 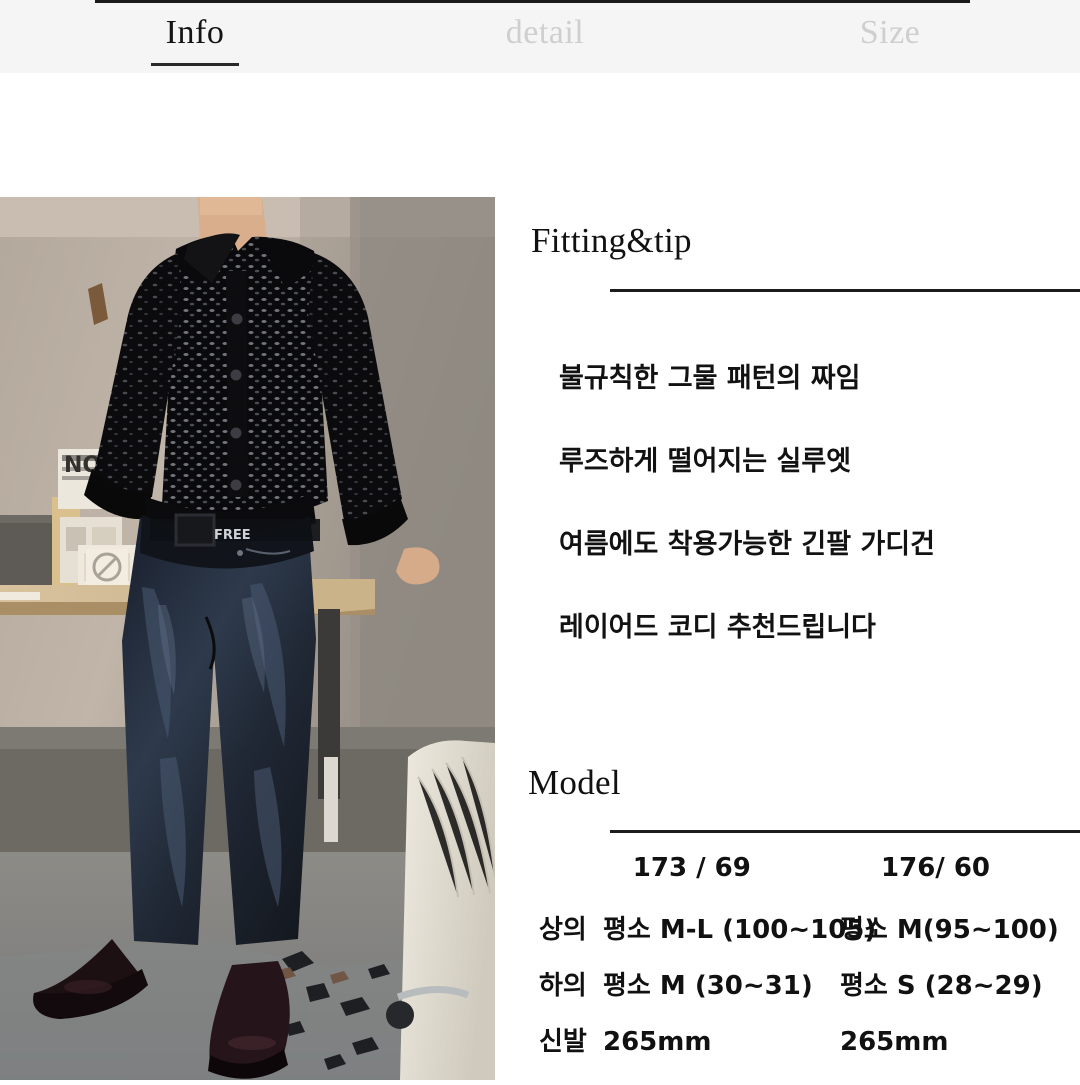 I want to click on fitting-tip-line: 루즈하게 떨어지는 실루엣, so click(x=705, y=461).